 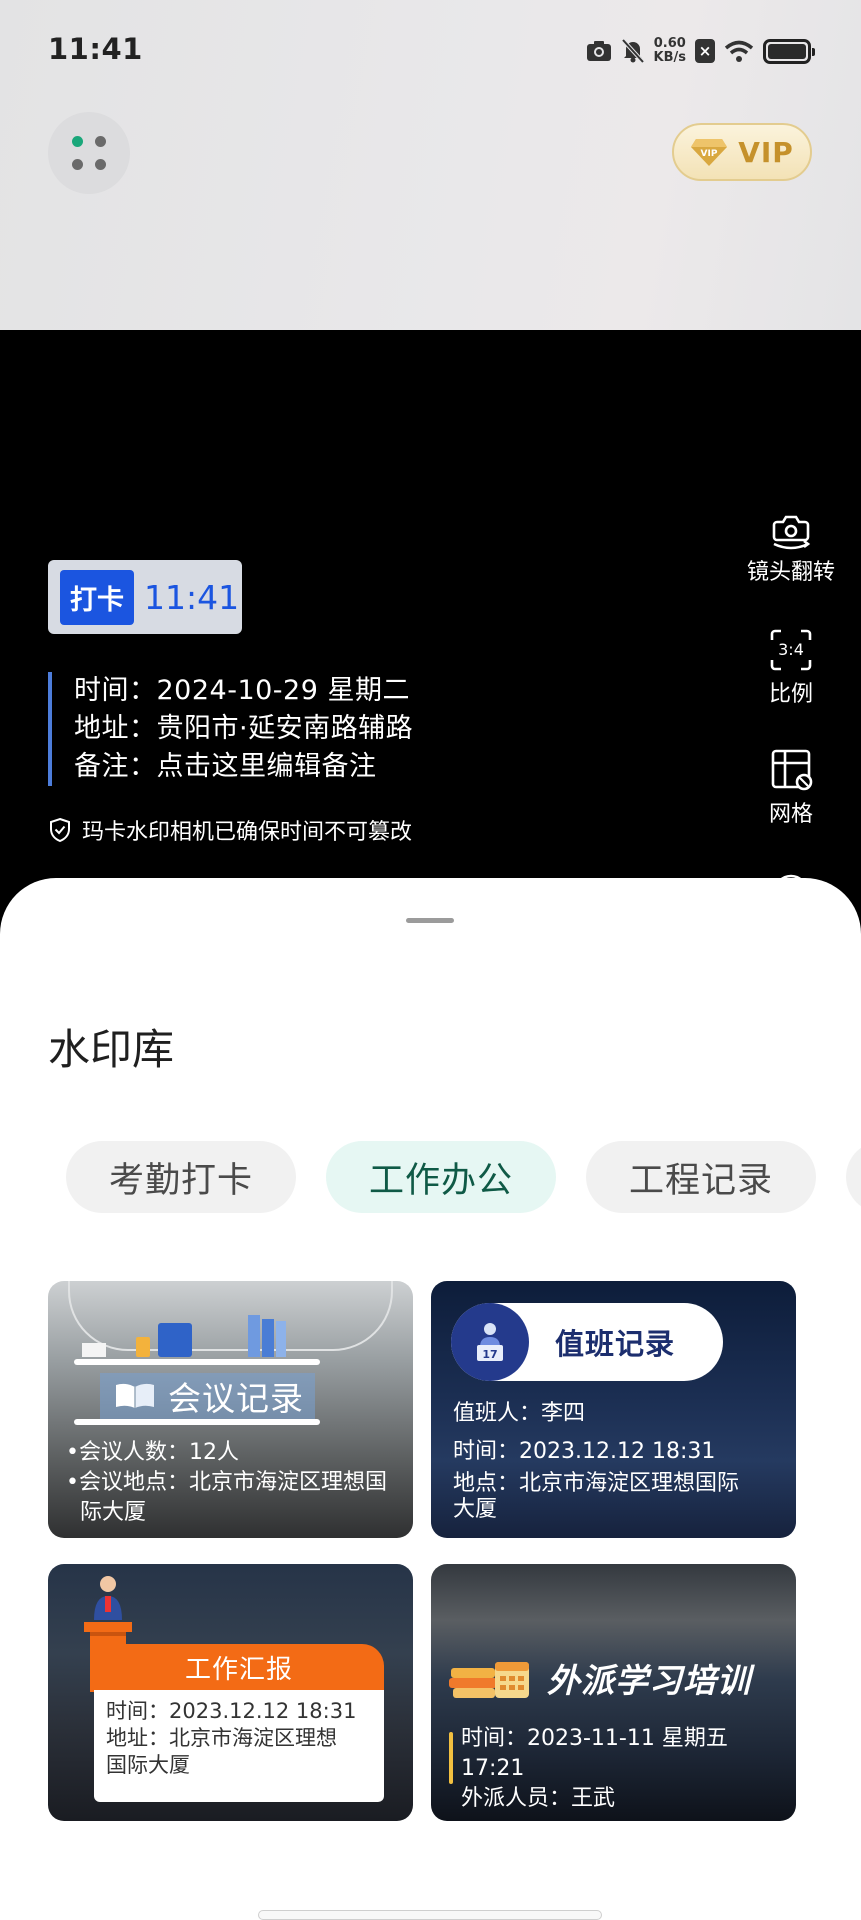 I want to click on category-tabs: 考勤打卡 工作办公 工程记录, so click(x=463, y=1177).